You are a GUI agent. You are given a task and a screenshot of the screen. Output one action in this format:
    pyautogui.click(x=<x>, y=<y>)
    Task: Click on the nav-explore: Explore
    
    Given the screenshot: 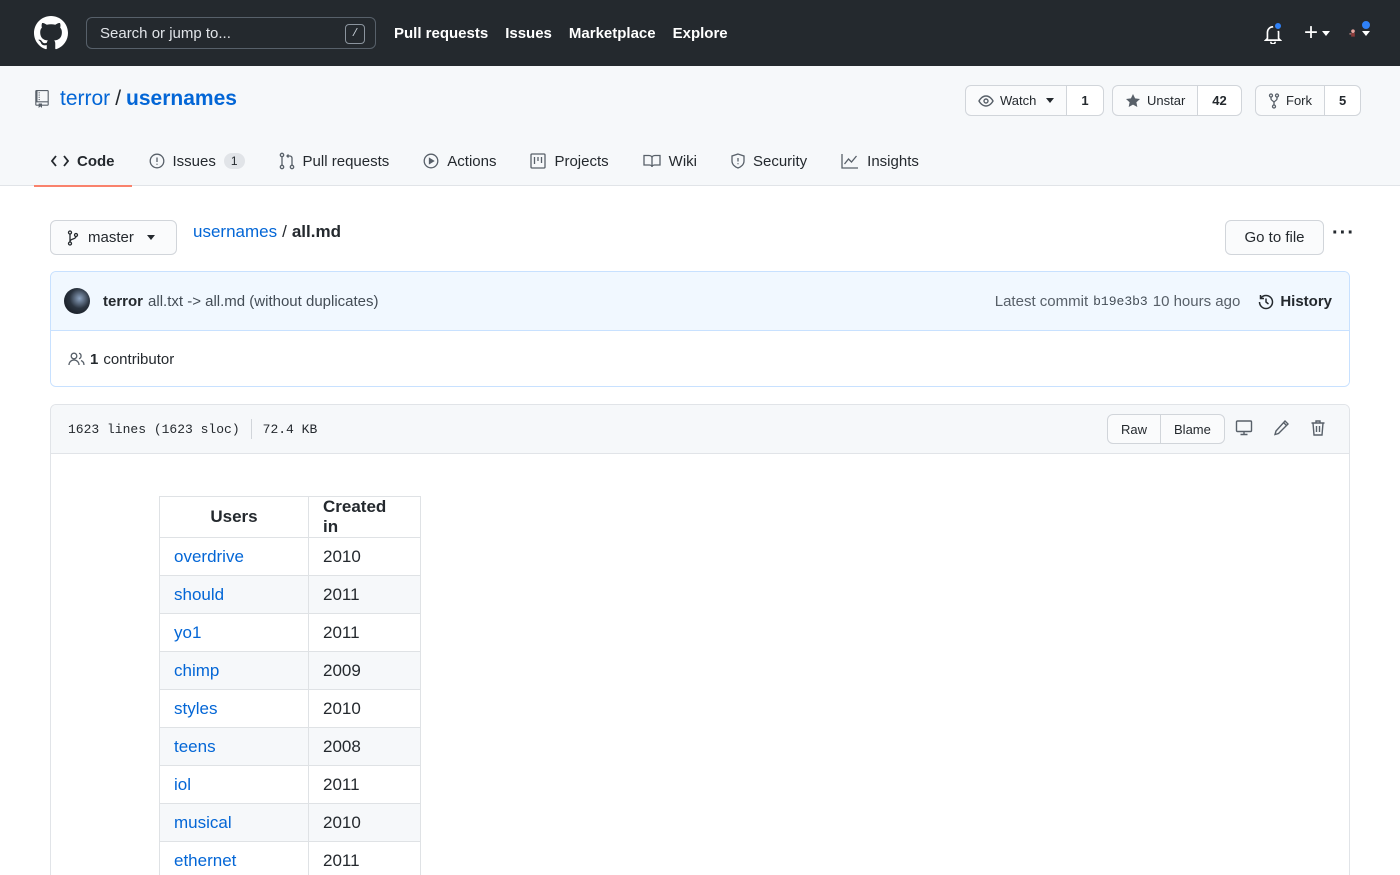 What is the action you would take?
    pyautogui.click(x=700, y=33)
    